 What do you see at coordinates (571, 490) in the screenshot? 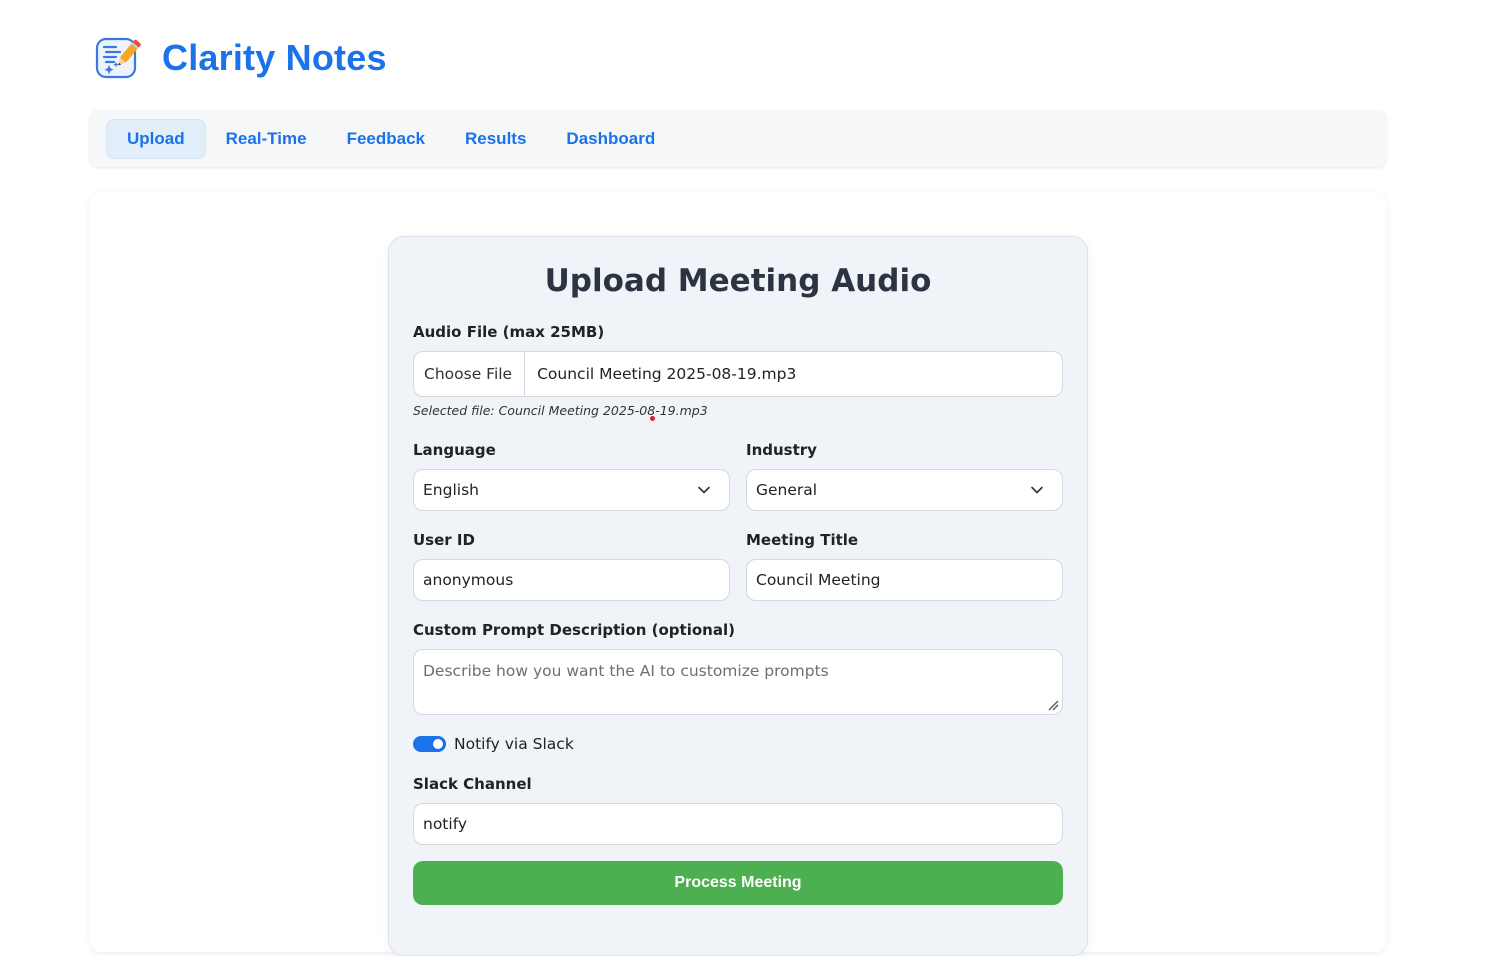
I see `language-select: English` at bounding box center [571, 490].